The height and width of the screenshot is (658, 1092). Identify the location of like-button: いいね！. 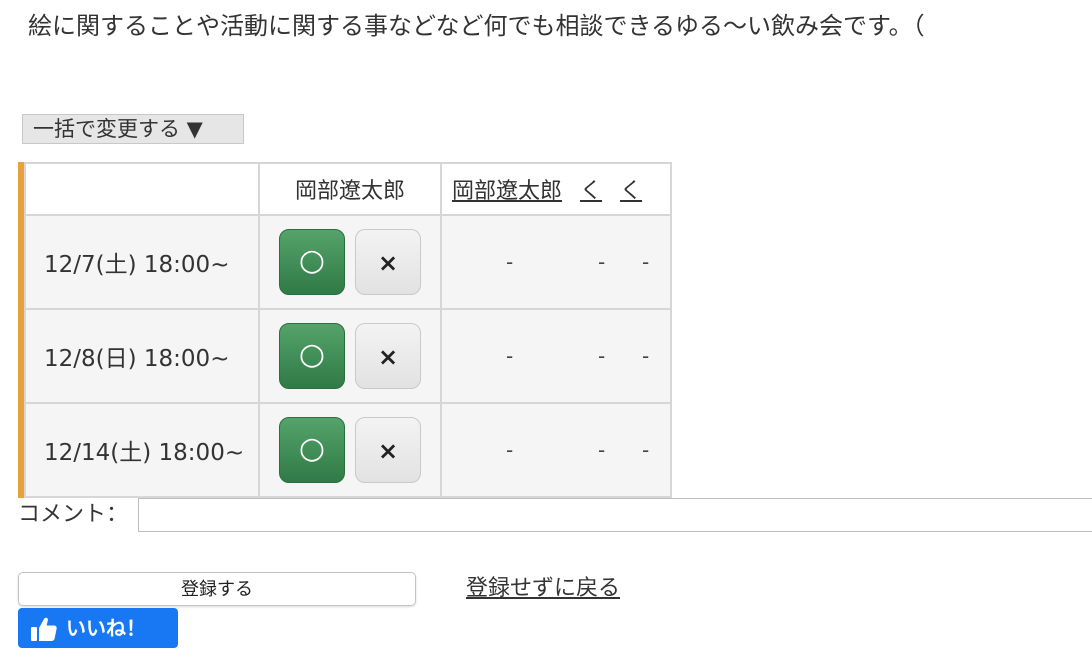
(98, 628).